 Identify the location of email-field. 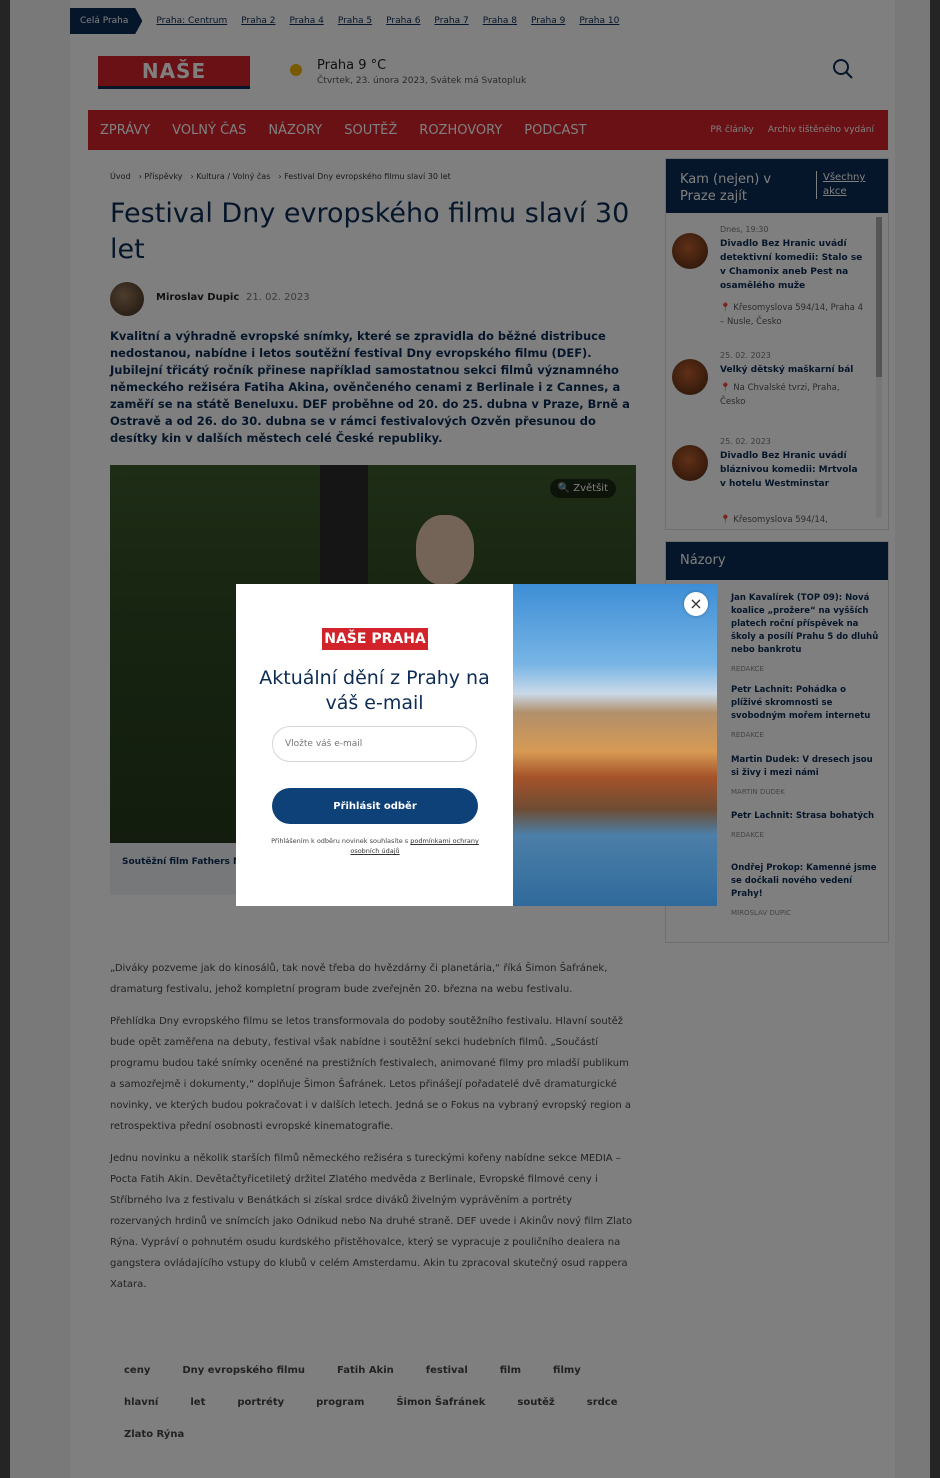
(374, 744).